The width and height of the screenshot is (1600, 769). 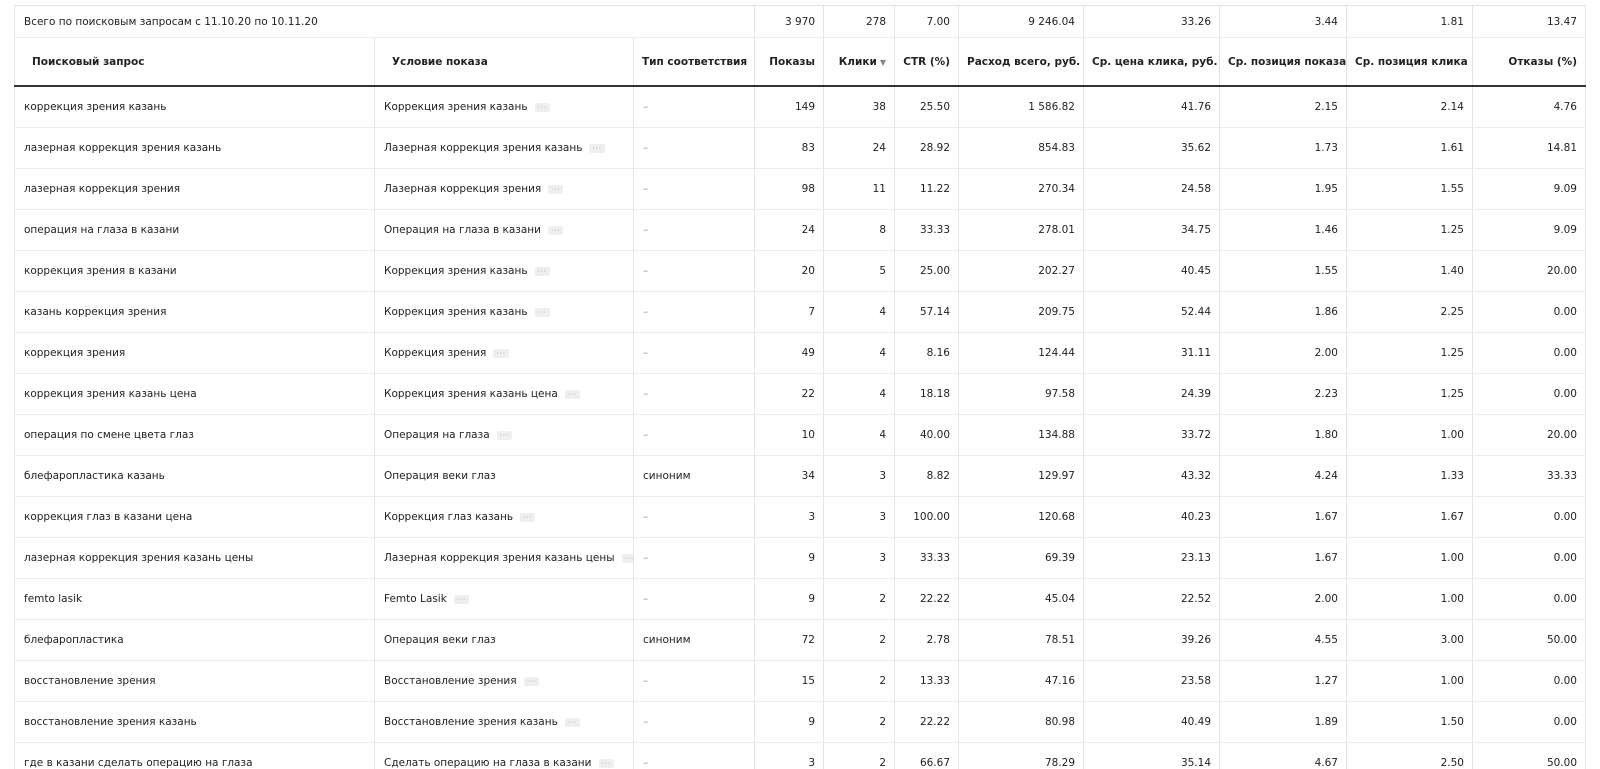 I want to click on cost-cell: 45.04, so click(x=1021, y=599).